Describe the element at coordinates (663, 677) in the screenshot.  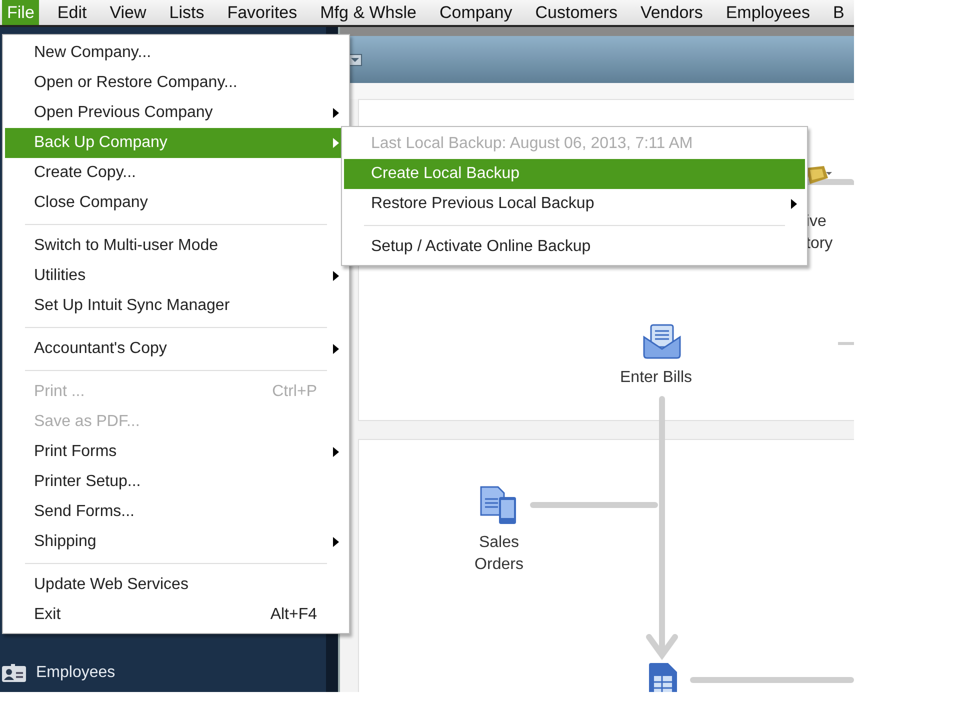
I see `spreadsheet-icon` at that location.